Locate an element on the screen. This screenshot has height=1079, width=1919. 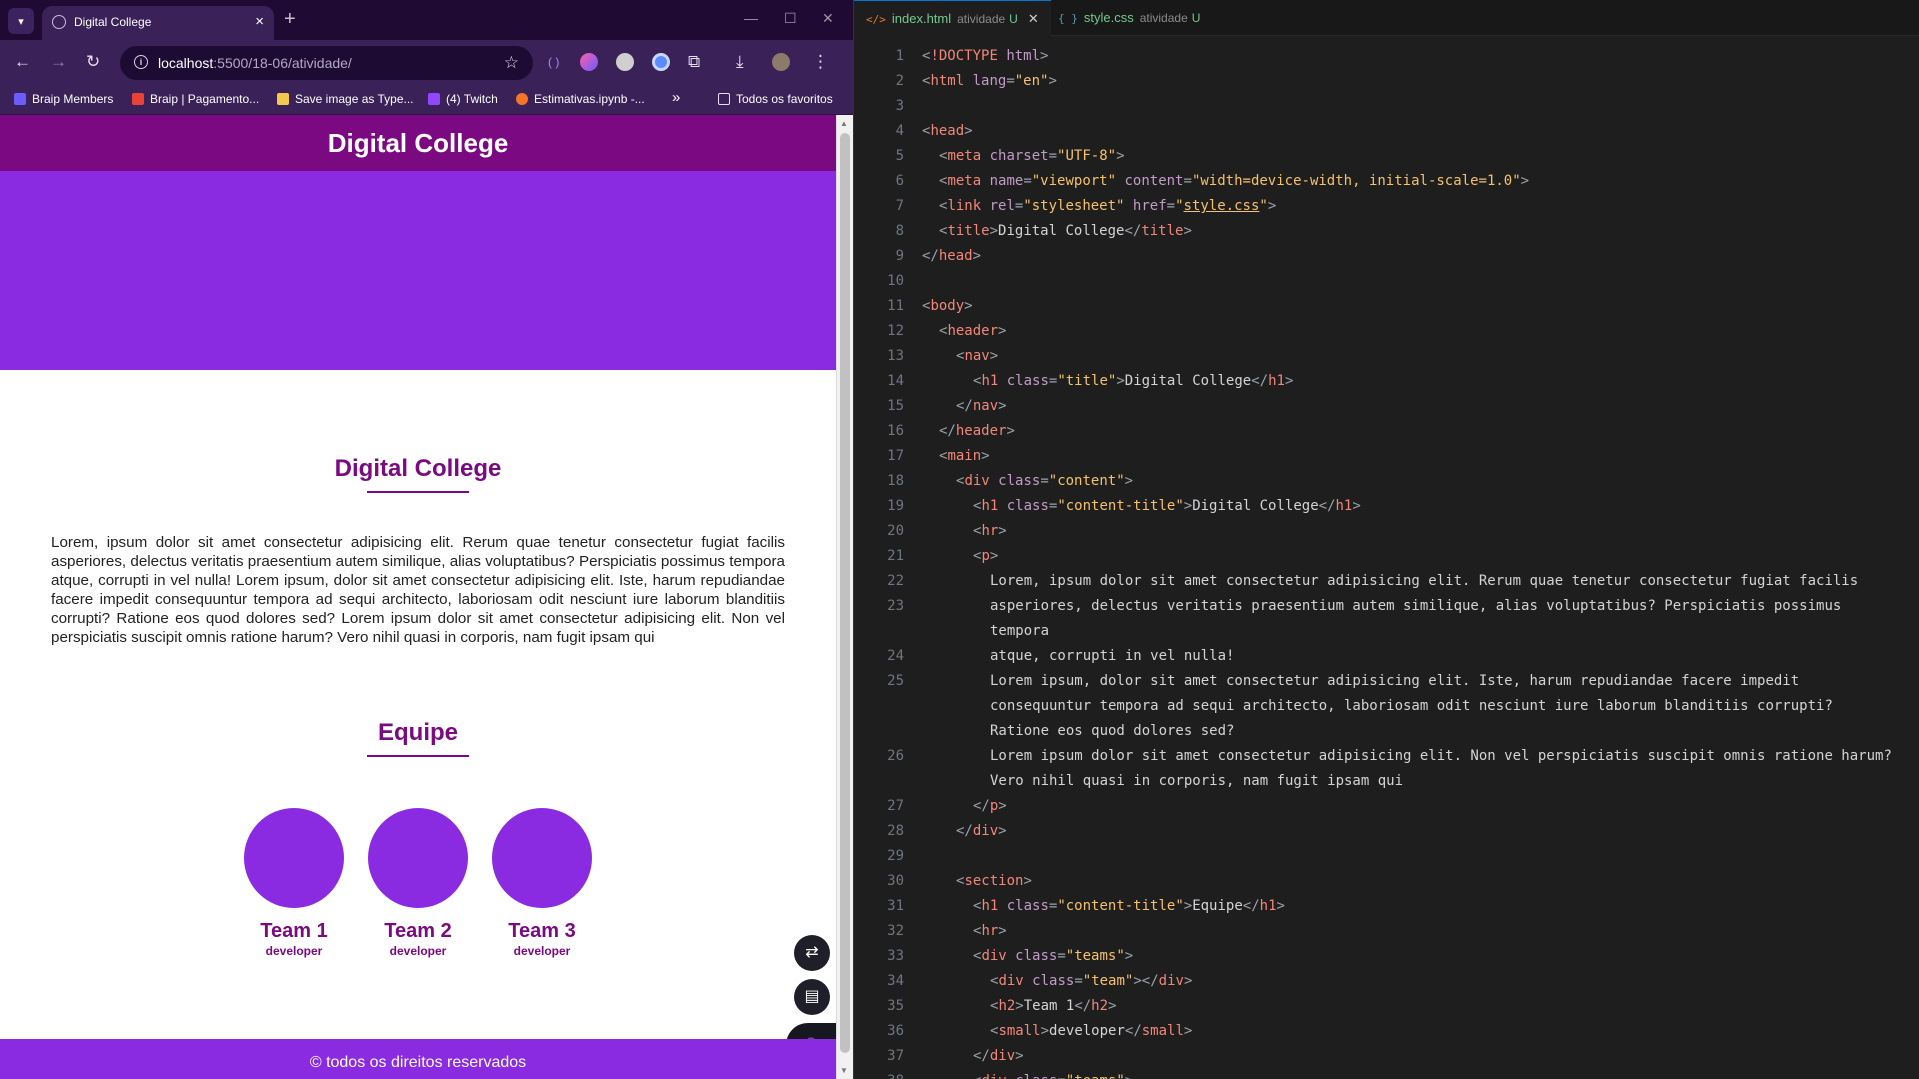
editor-tab-filename: style.css is located at coordinates (1108, 17).